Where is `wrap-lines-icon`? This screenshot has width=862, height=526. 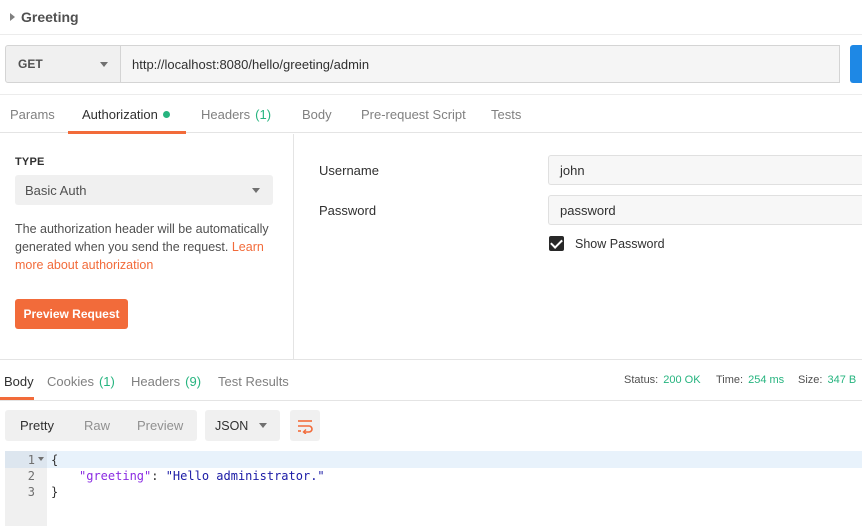
wrap-lines-icon is located at coordinates (305, 426).